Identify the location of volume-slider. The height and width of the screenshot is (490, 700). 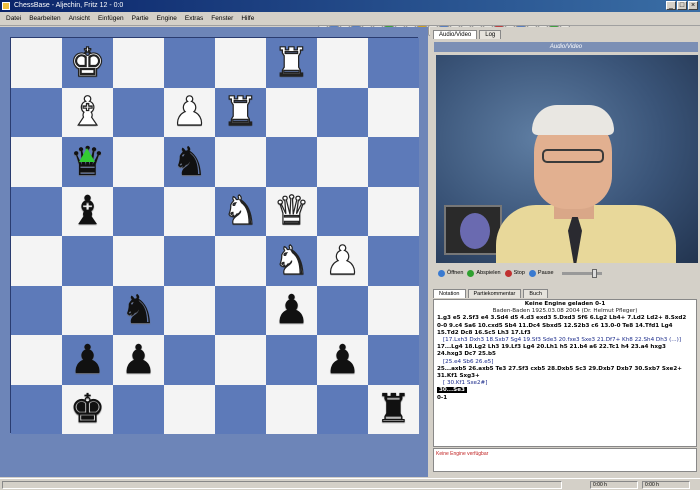
(581, 273).